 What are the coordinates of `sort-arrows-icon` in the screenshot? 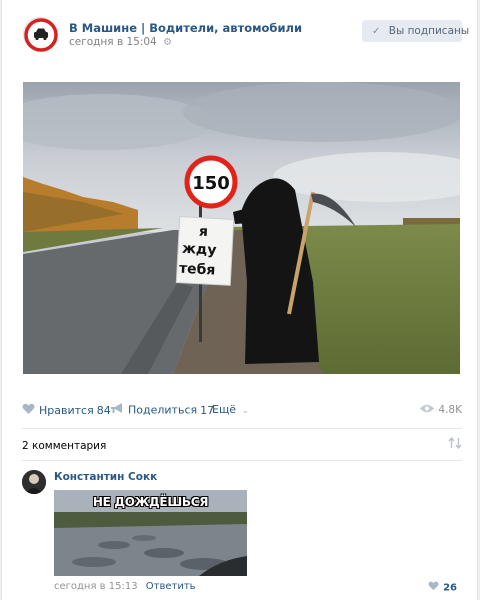 It's located at (455, 444).